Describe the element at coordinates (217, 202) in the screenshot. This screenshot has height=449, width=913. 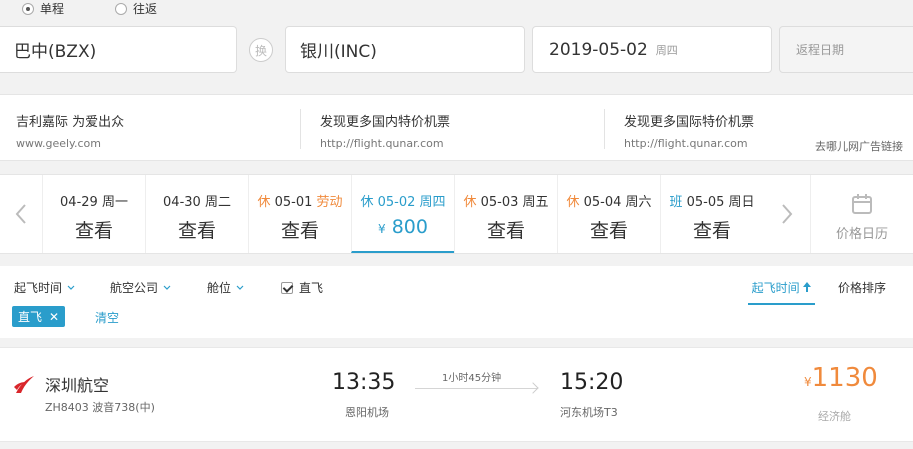
I see `weekday-label: 周二` at that location.